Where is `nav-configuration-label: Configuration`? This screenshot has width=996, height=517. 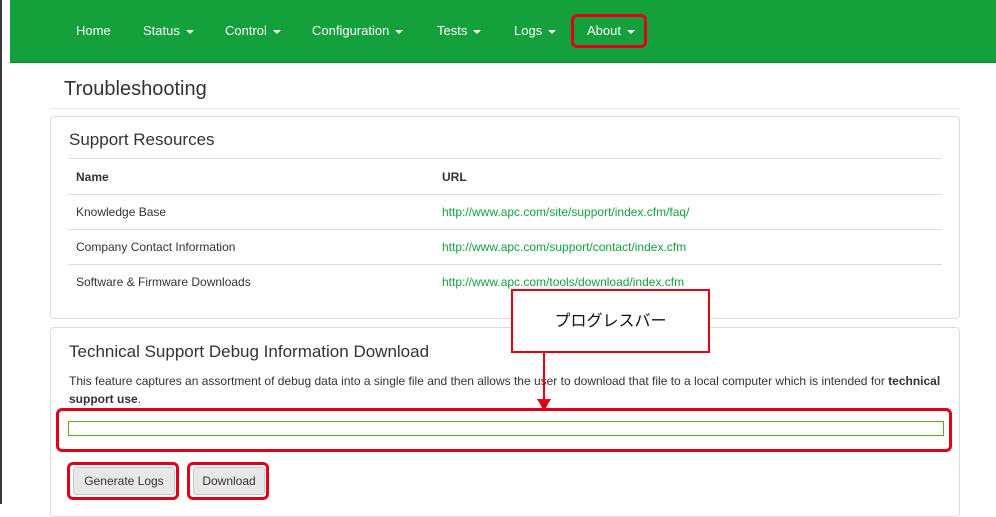 nav-configuration-label: Configuration is located at coordinates (351, 30).